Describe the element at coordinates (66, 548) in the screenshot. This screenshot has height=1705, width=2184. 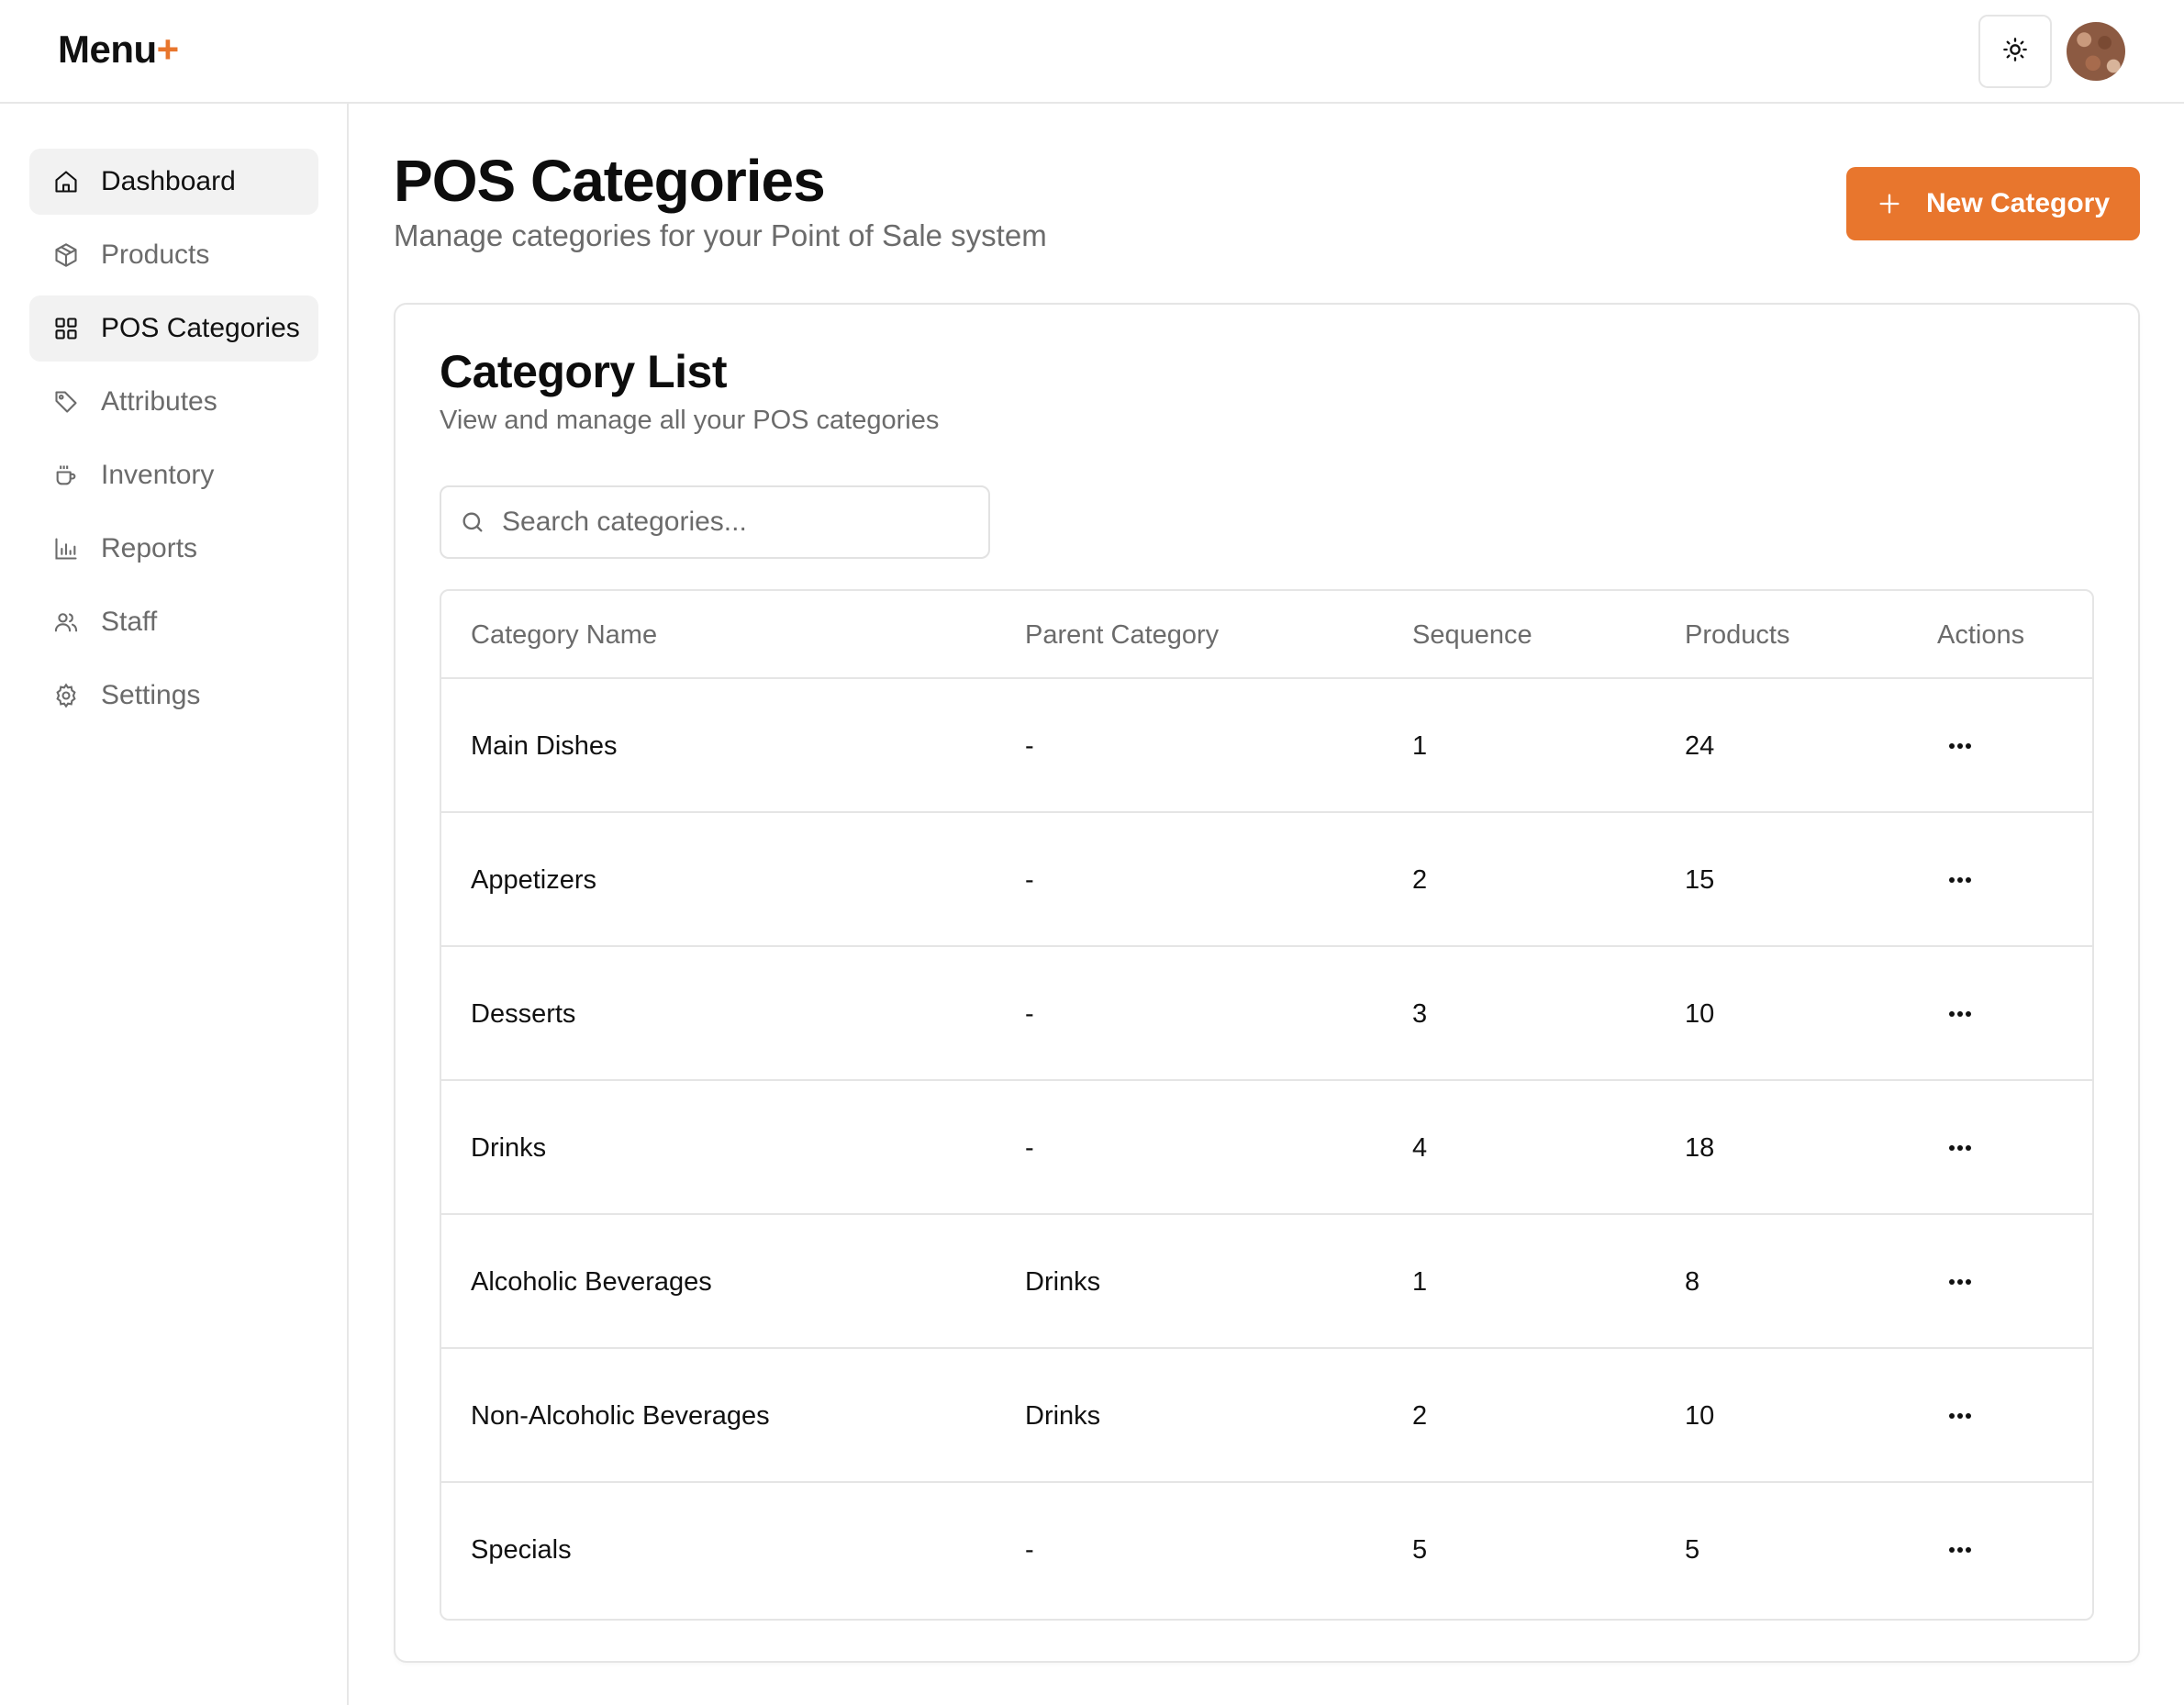
I see `bar-chart-icon` at that location.